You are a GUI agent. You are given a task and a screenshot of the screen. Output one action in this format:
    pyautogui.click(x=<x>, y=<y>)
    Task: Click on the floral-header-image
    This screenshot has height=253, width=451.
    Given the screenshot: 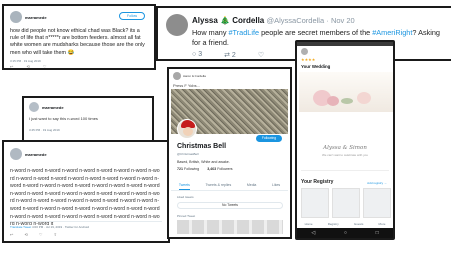 What is the action you would take?
    pyautogui.click(x=346, y=92)
    